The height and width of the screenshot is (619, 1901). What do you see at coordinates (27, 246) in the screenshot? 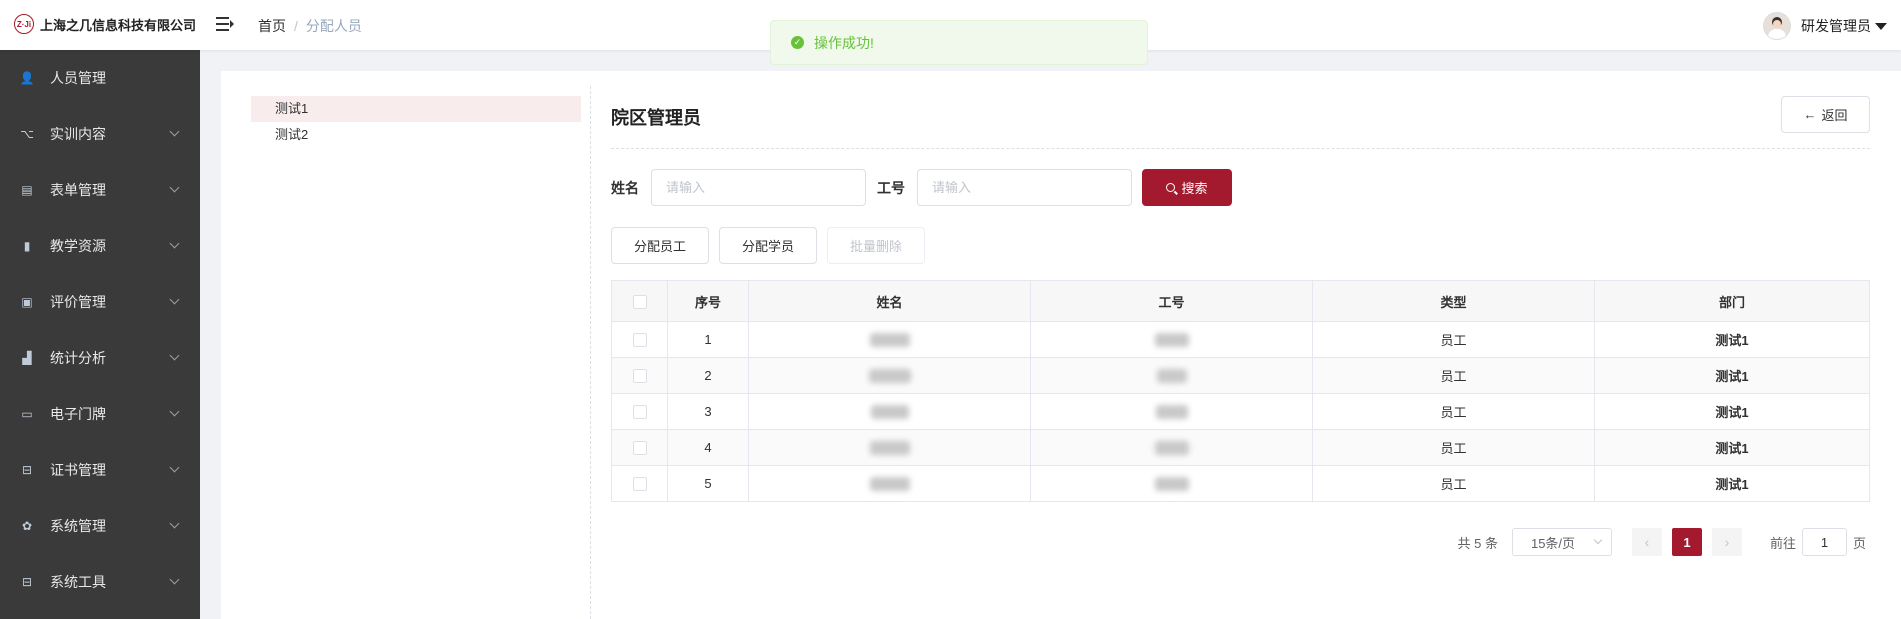
I see `book-icon: ▮` at bounding box center [27, 246].